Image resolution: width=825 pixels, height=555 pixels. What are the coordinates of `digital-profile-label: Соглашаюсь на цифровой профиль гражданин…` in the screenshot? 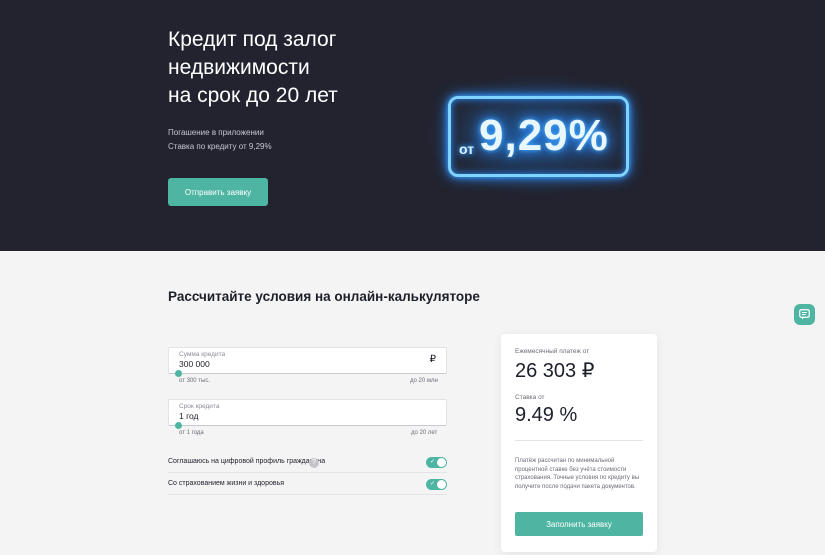 It's located at (247, 461).